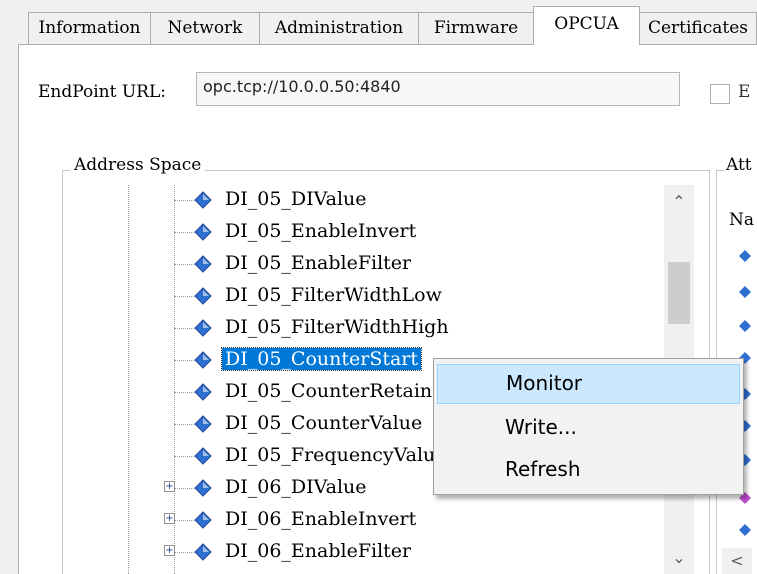 This screenshot has width=757, height=574. Describe the element at coordinates (333, 295) in the screenshot. I see `tree-node-label: DI_05_FilterWidthLow` at that location.